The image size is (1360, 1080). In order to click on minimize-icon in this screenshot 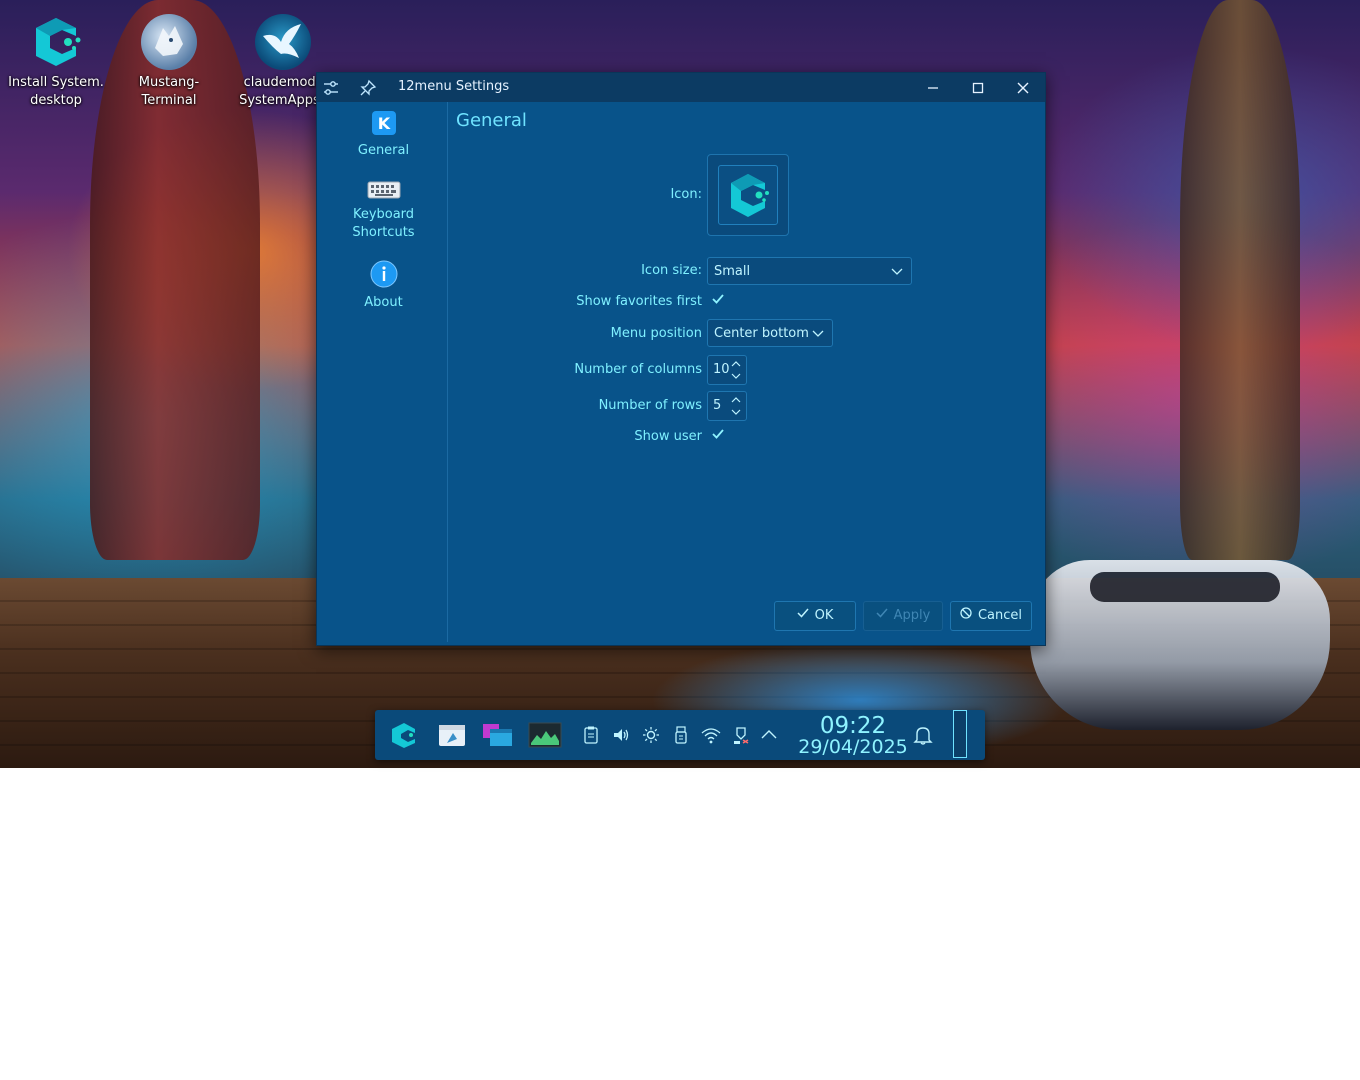, I will do `click(933, 88)`.